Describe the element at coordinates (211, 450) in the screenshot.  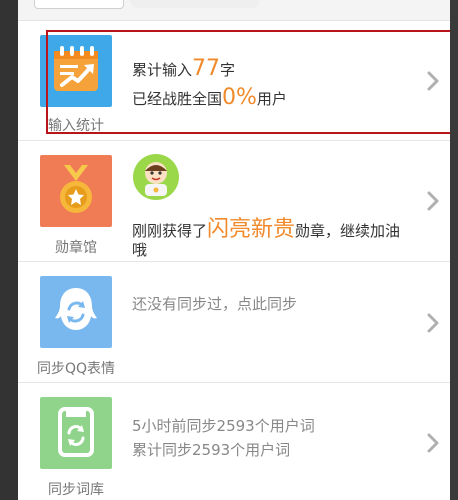
I see `sync-dict-total: 累计同步2593个用户词` at that location.